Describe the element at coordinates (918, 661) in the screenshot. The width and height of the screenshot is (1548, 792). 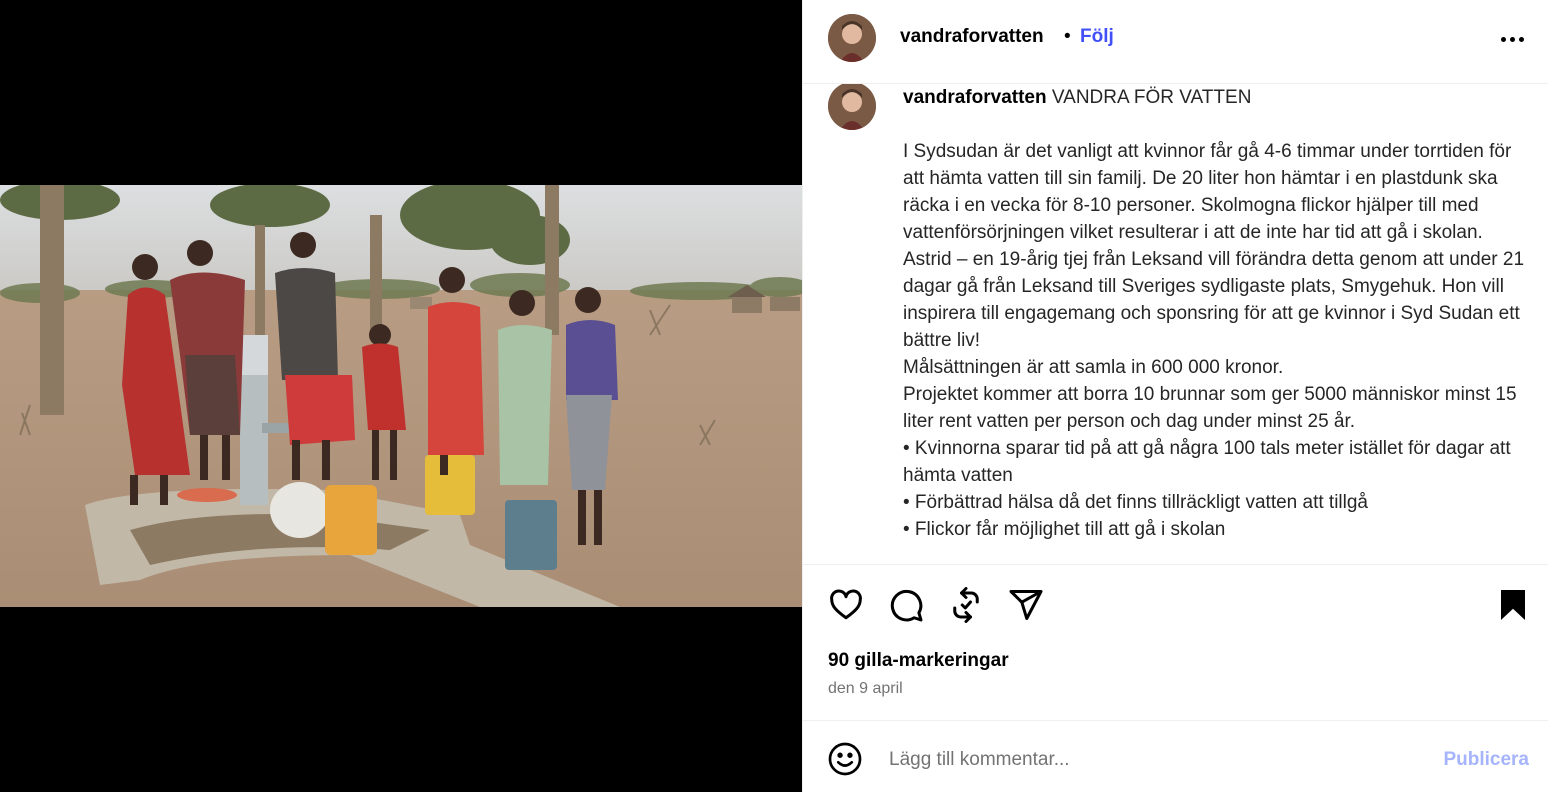
I see `likes-count: 90 gilla-markeringar` at that location.